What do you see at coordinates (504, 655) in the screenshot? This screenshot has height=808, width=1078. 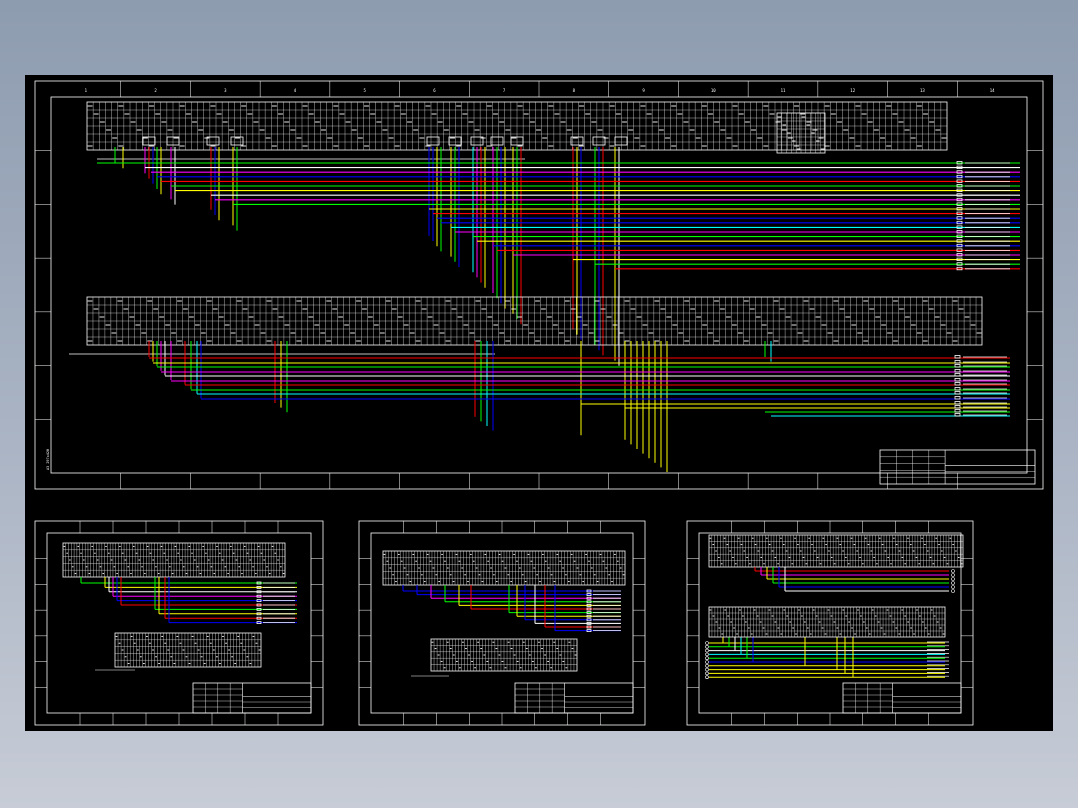 I see `small-mid-strip-bottom` at bounding box center [504, 655].